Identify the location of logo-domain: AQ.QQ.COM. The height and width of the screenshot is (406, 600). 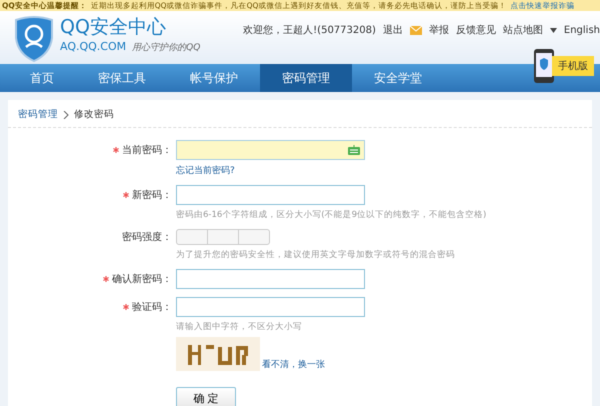
(93, 46).